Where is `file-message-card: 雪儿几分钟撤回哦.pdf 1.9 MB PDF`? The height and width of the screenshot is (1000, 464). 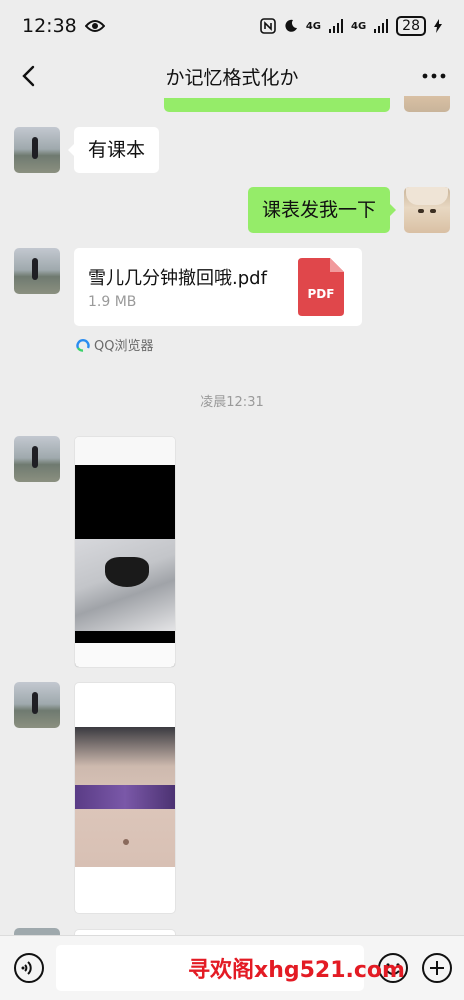
file-message-card: 雪儿几分钟撤回哦.pdf 1.9 MB PDF is located at coordinates (218, 287).